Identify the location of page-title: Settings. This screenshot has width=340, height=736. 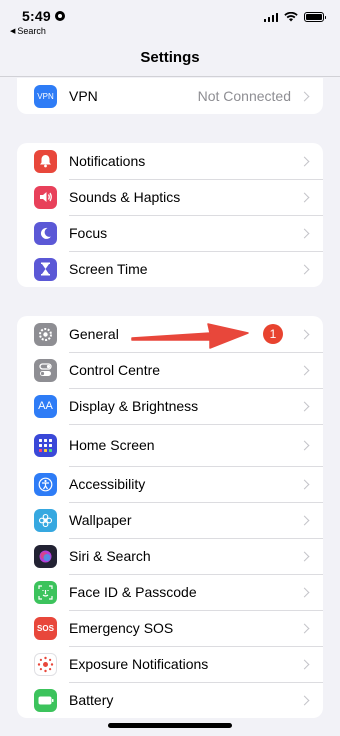
(170, 57).